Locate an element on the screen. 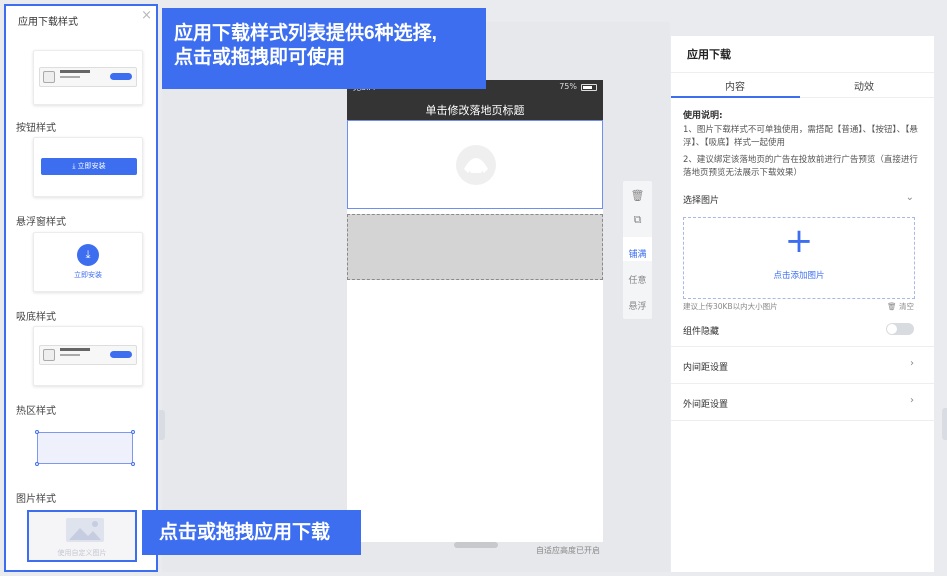 The image size is (947, 576). install-button-preview: ⤓ 立即安装 is located at coordinates (89, 166).